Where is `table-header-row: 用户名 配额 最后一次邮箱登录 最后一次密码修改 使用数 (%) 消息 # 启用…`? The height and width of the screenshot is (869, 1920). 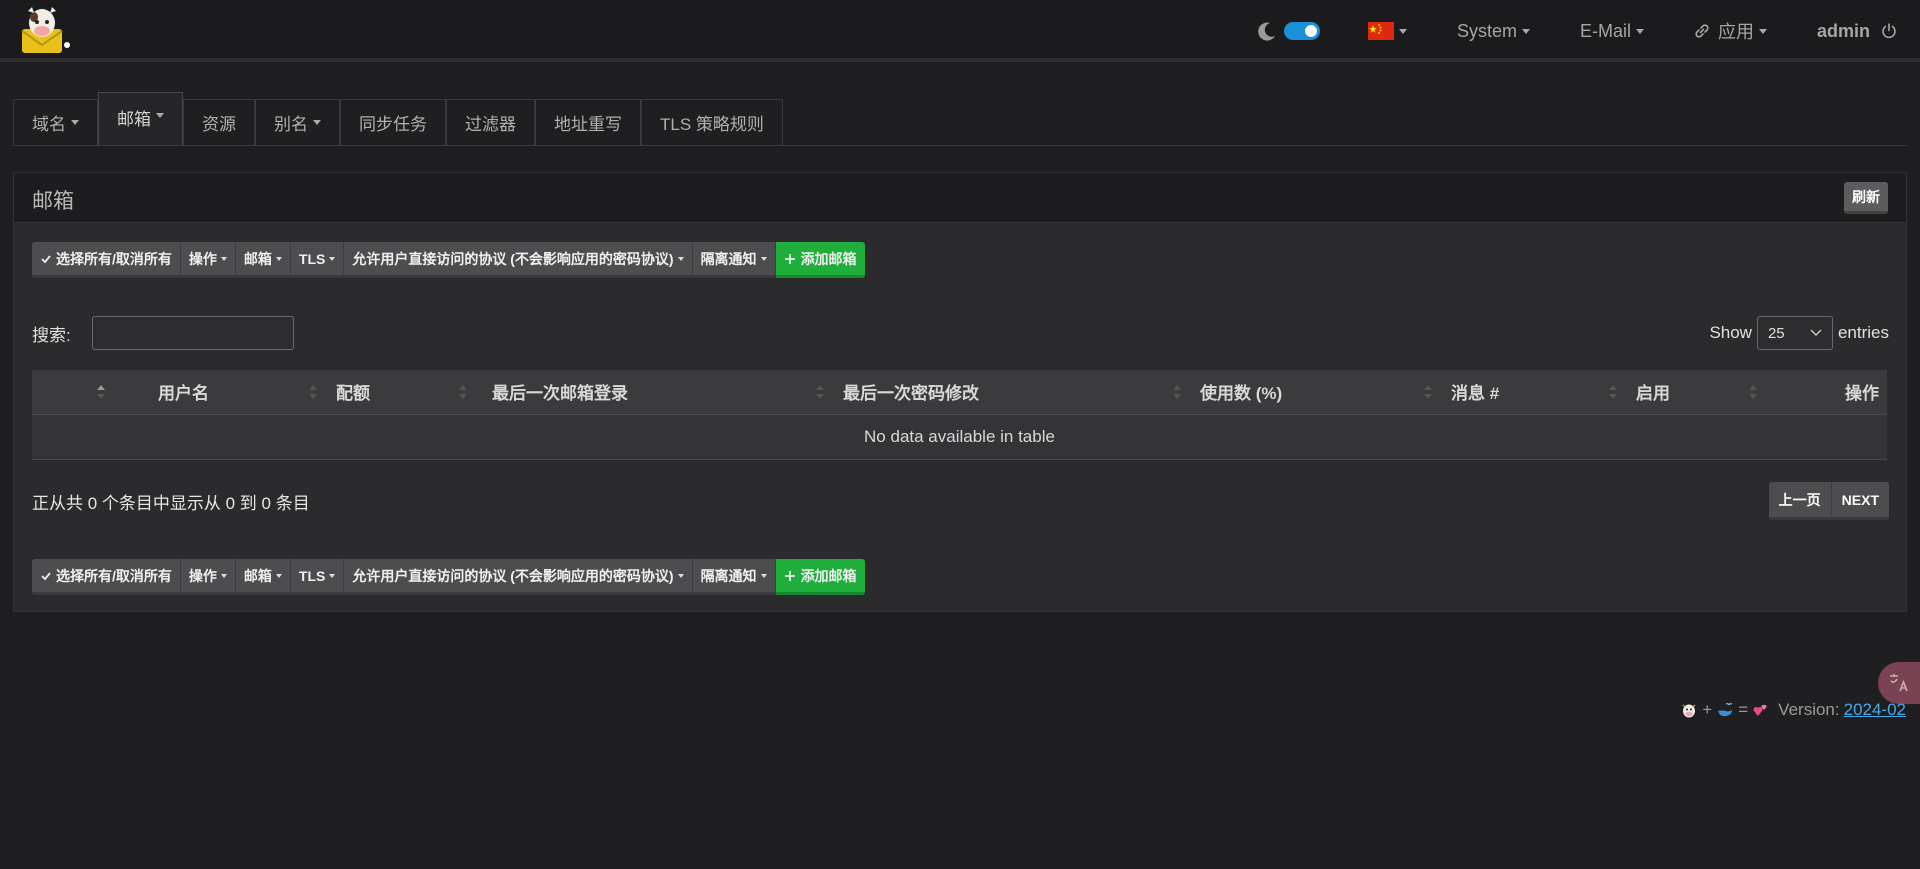
table-header-row: 用户名 配额 最后一次邮箱登录 最后一次密码修改 使用数 (%) 消息 # 启用… is located at coordinates (959, 392).